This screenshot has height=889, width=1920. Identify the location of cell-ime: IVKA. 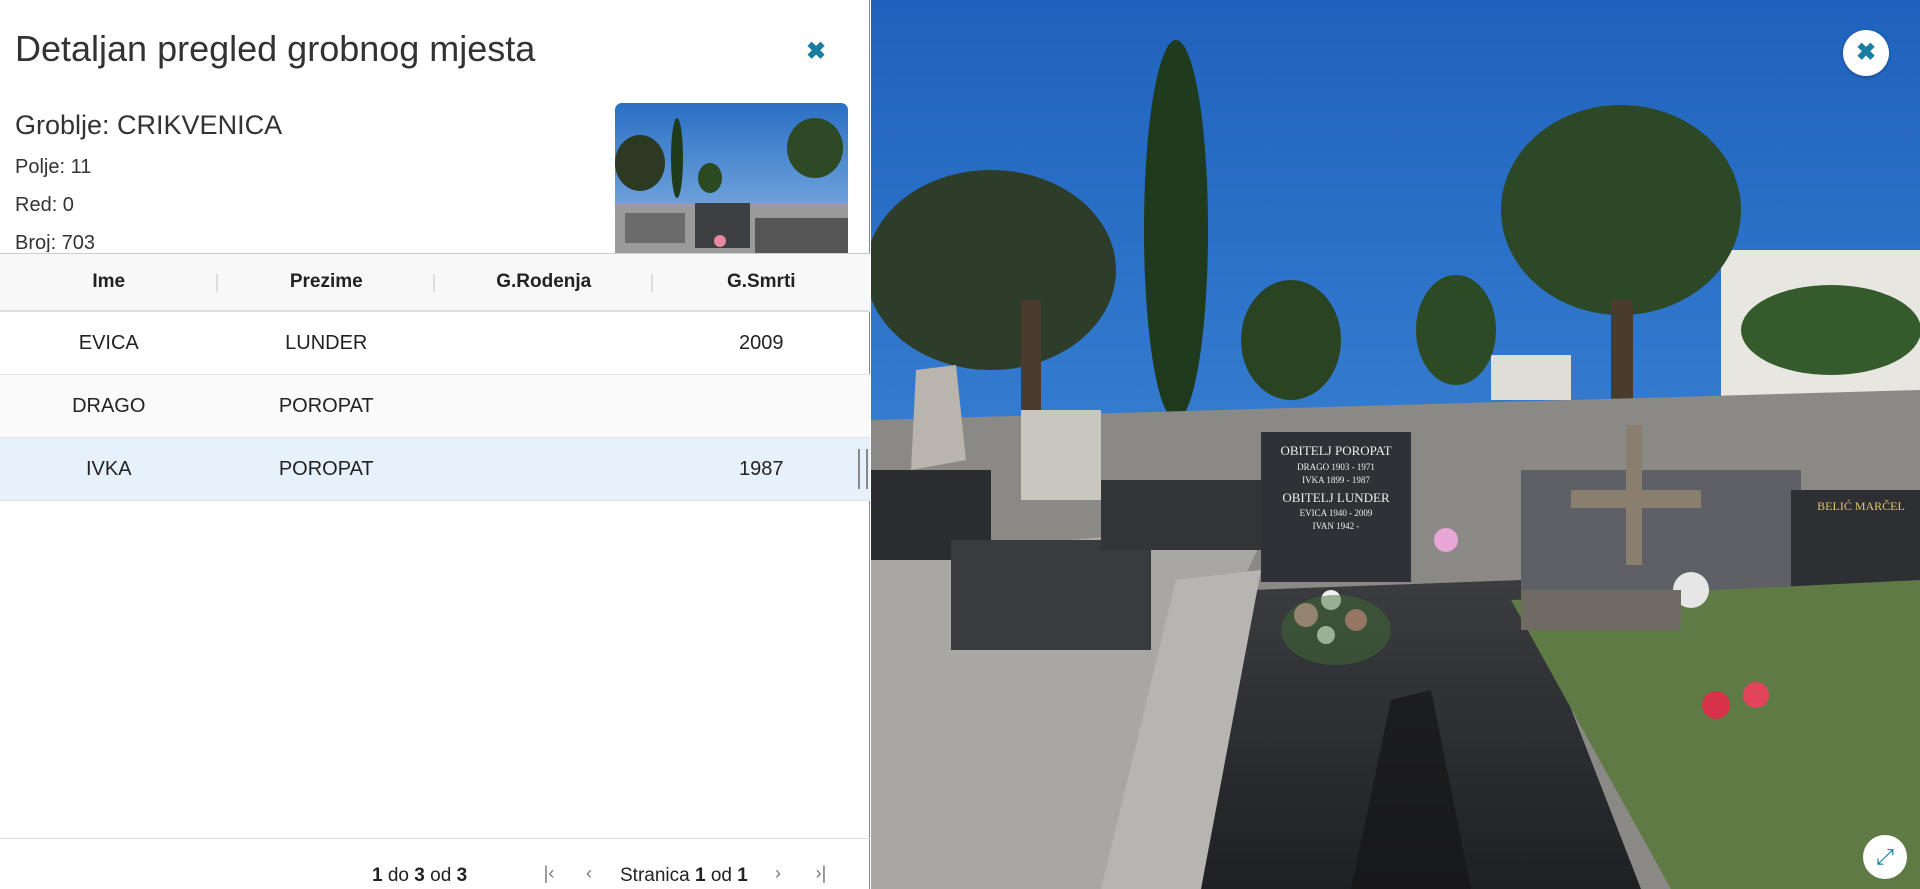
(108, 469).